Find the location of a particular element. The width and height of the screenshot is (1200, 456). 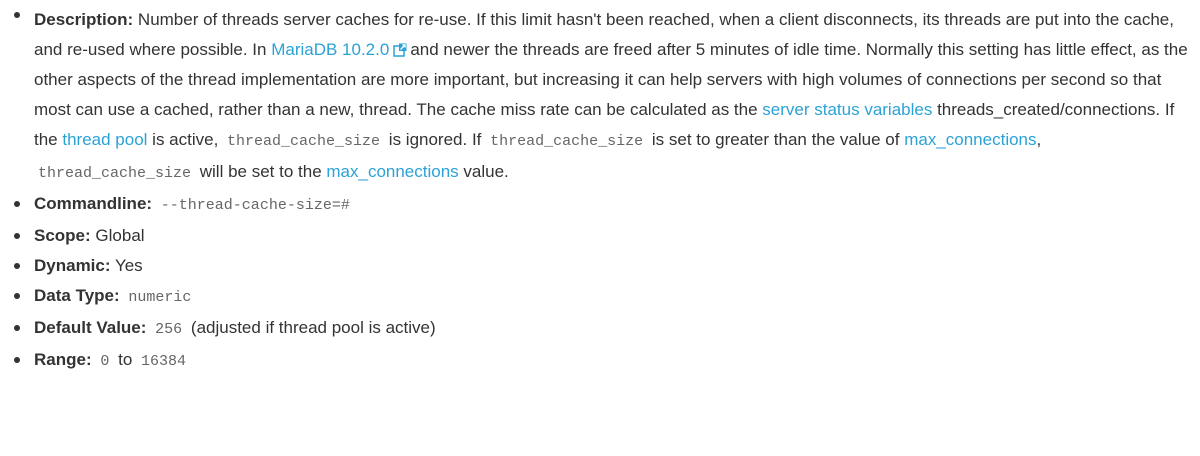

description-text: will be set to the is located at coordinates (261, 171).